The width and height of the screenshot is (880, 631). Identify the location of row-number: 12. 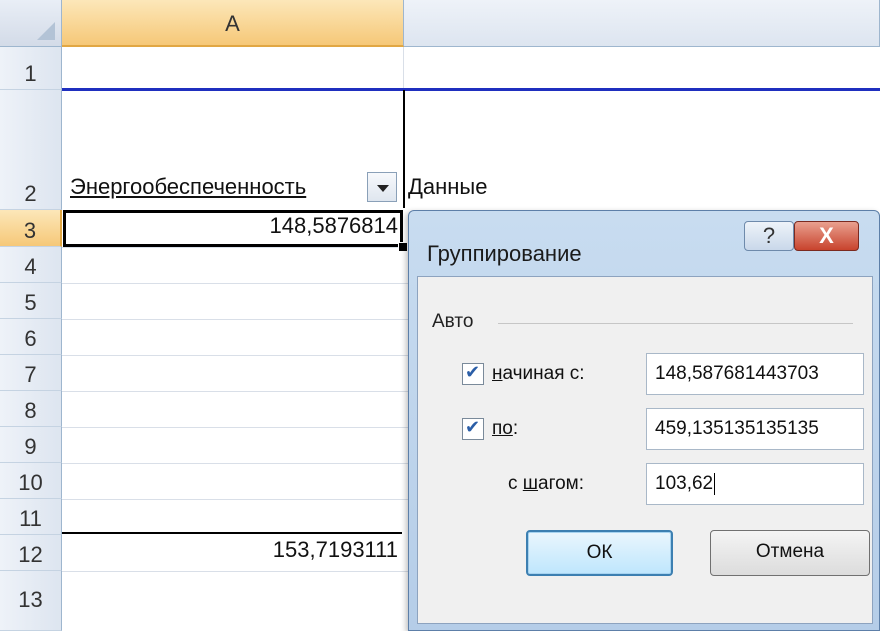
(30, 554).